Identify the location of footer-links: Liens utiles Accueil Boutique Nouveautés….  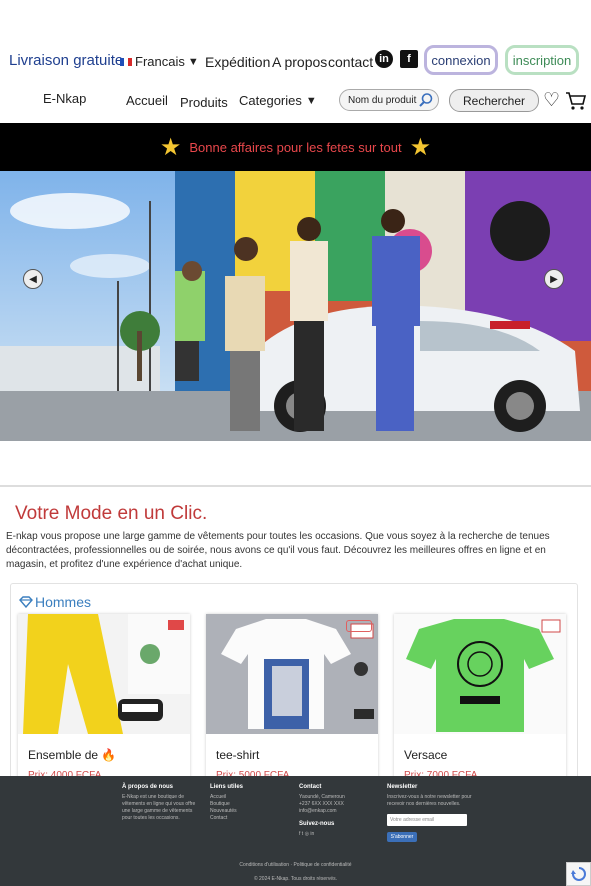
(245, 803).